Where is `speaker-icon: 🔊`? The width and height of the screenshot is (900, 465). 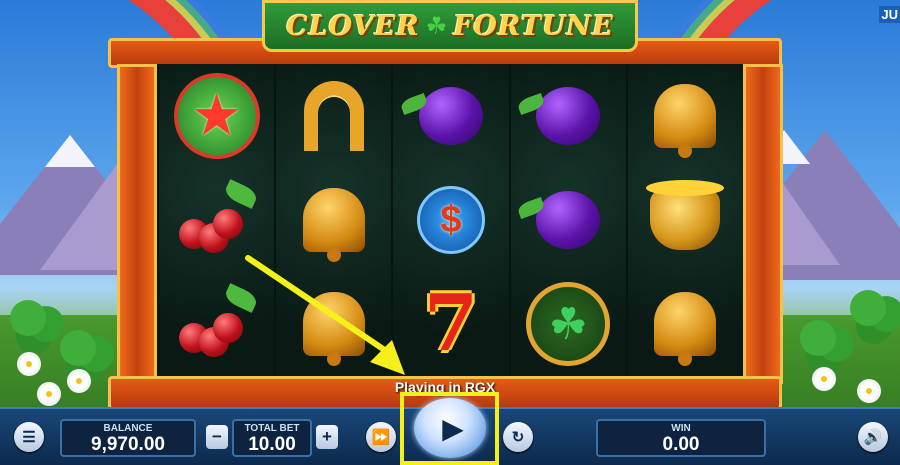 speaker-icon: 🔊 is located at coordinates (873, 437).